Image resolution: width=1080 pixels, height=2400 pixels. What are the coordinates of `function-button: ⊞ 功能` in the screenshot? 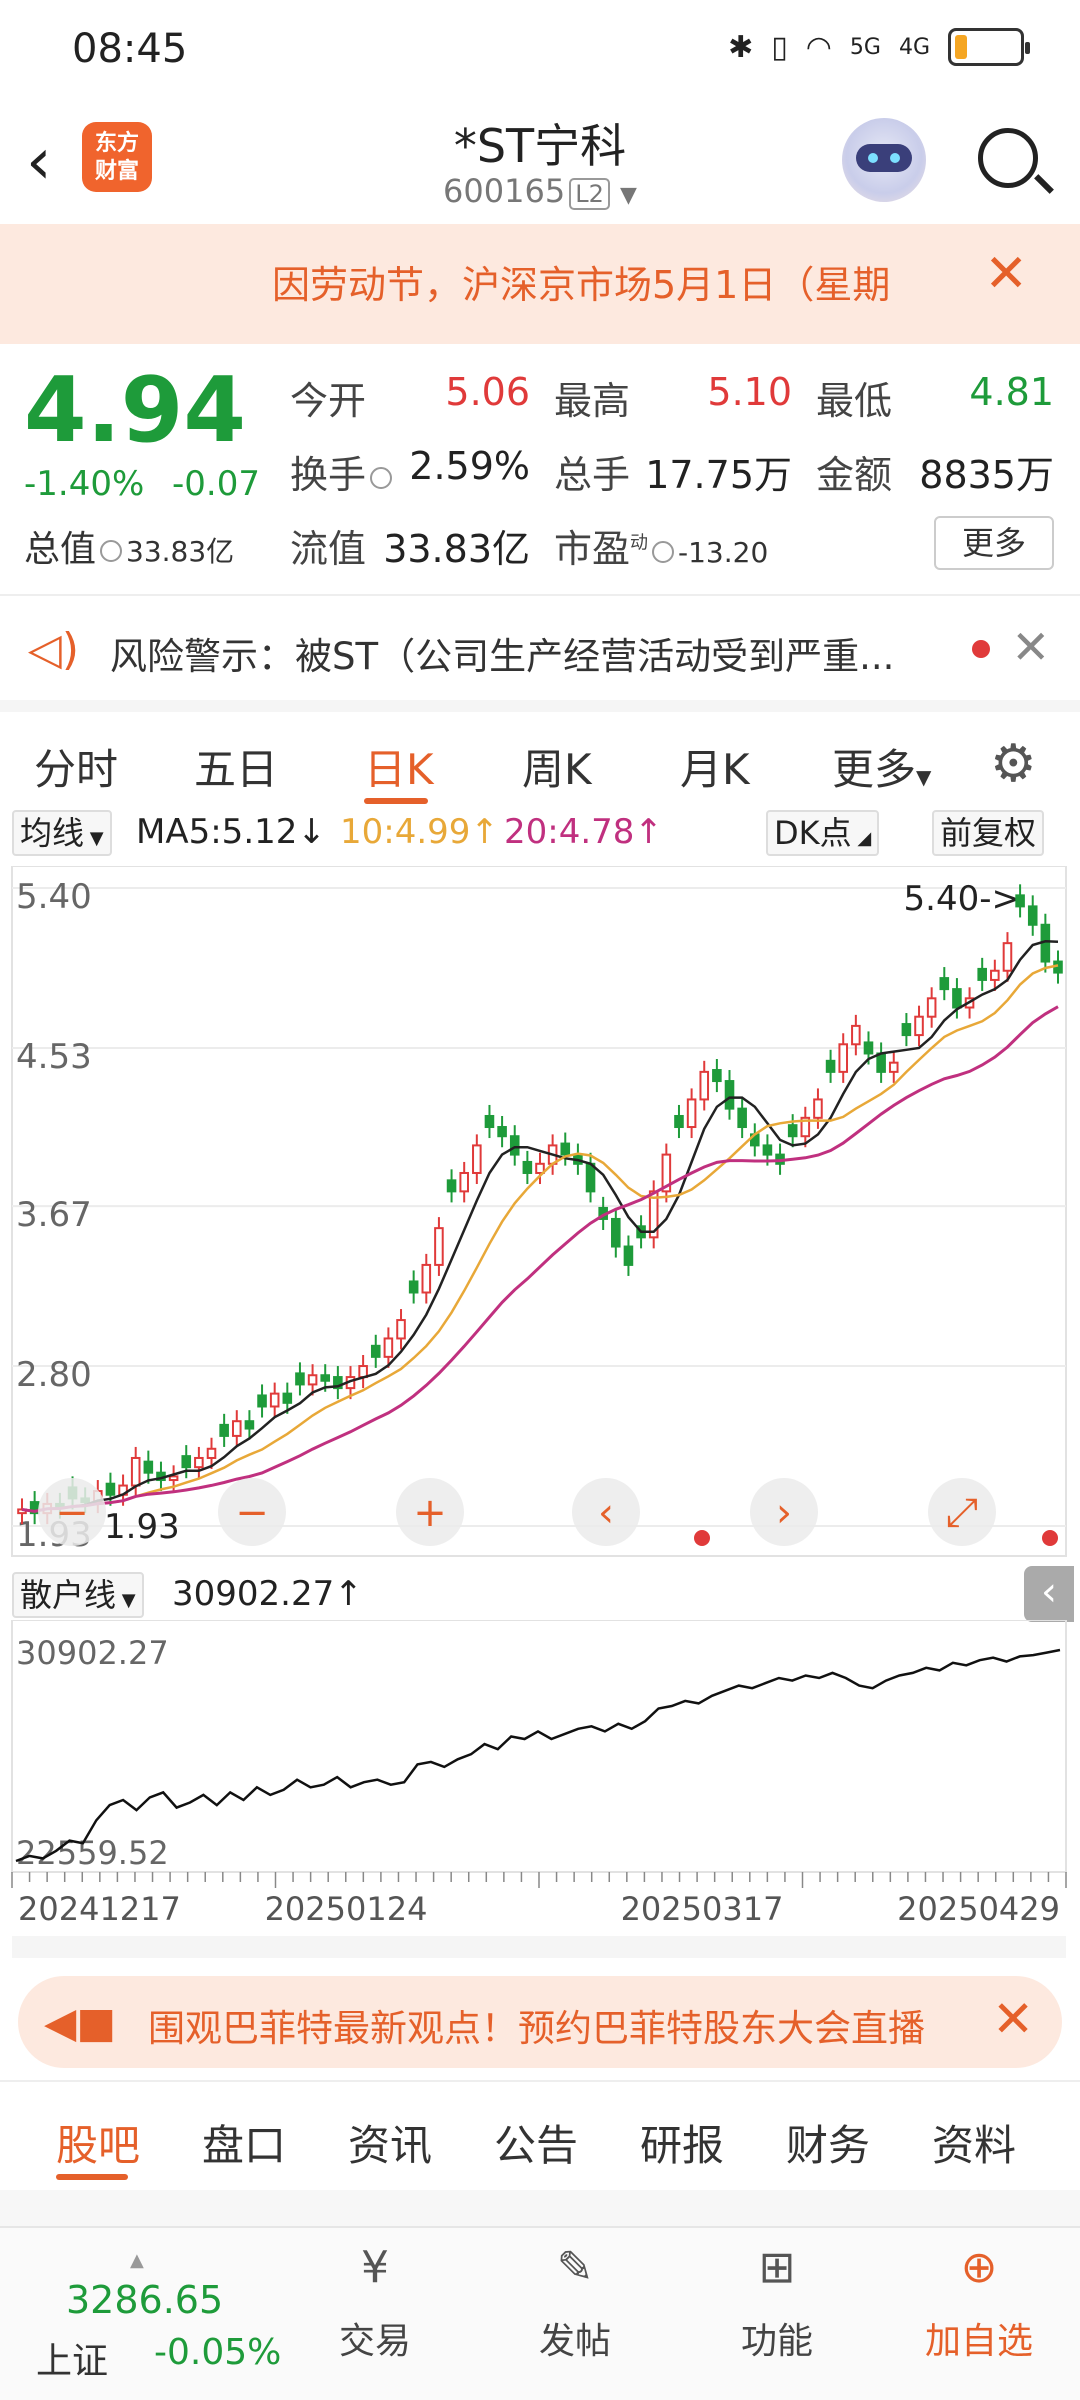 It's located at (777, 2301).